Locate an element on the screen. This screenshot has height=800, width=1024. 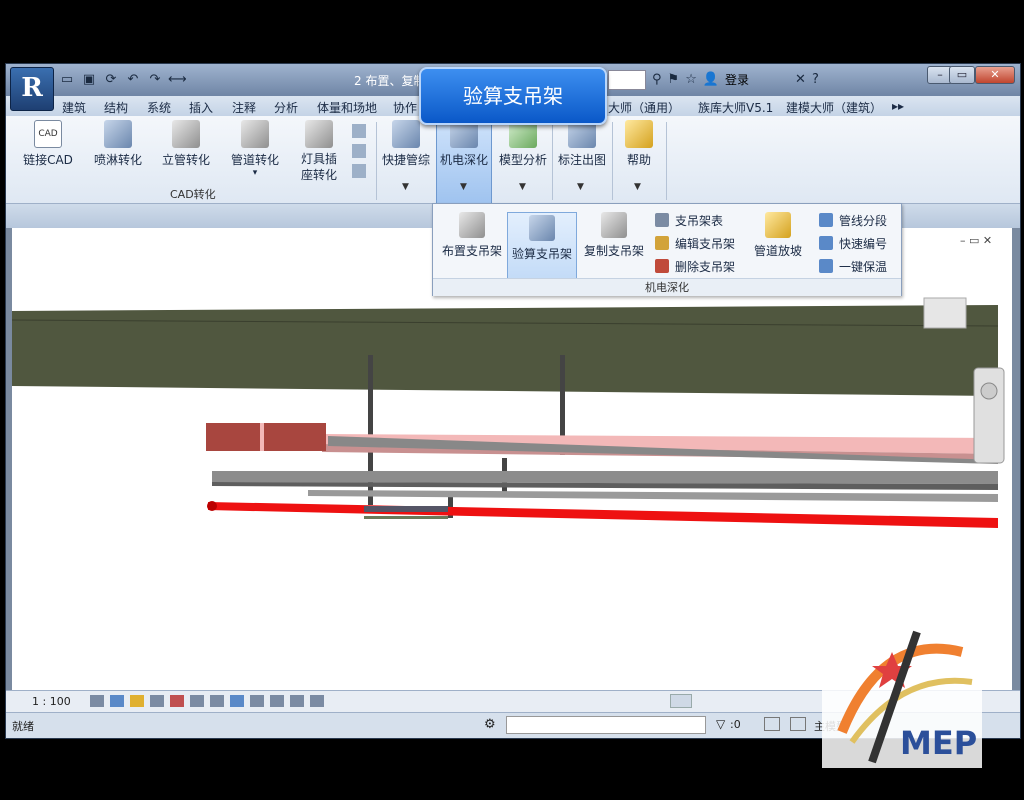
quick-number-button: 快速编号 is located at coordinates (853, 243).